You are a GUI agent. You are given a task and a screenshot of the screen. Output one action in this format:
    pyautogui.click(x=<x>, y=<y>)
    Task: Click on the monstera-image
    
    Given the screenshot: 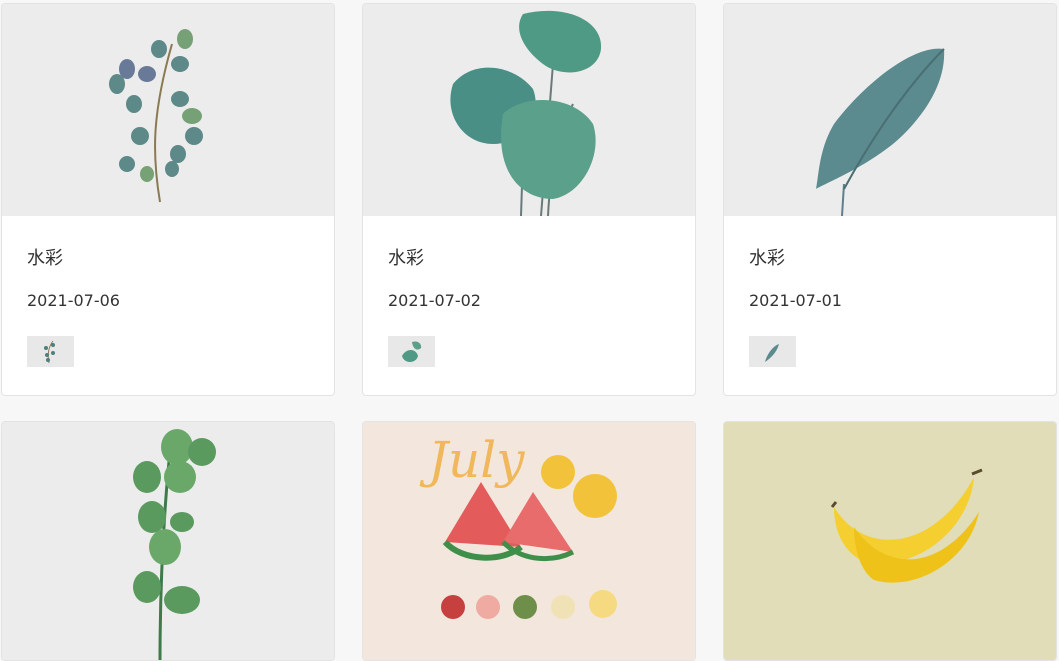 What is the action you would take?
    pyautogui.click(x=529, y=110)
    